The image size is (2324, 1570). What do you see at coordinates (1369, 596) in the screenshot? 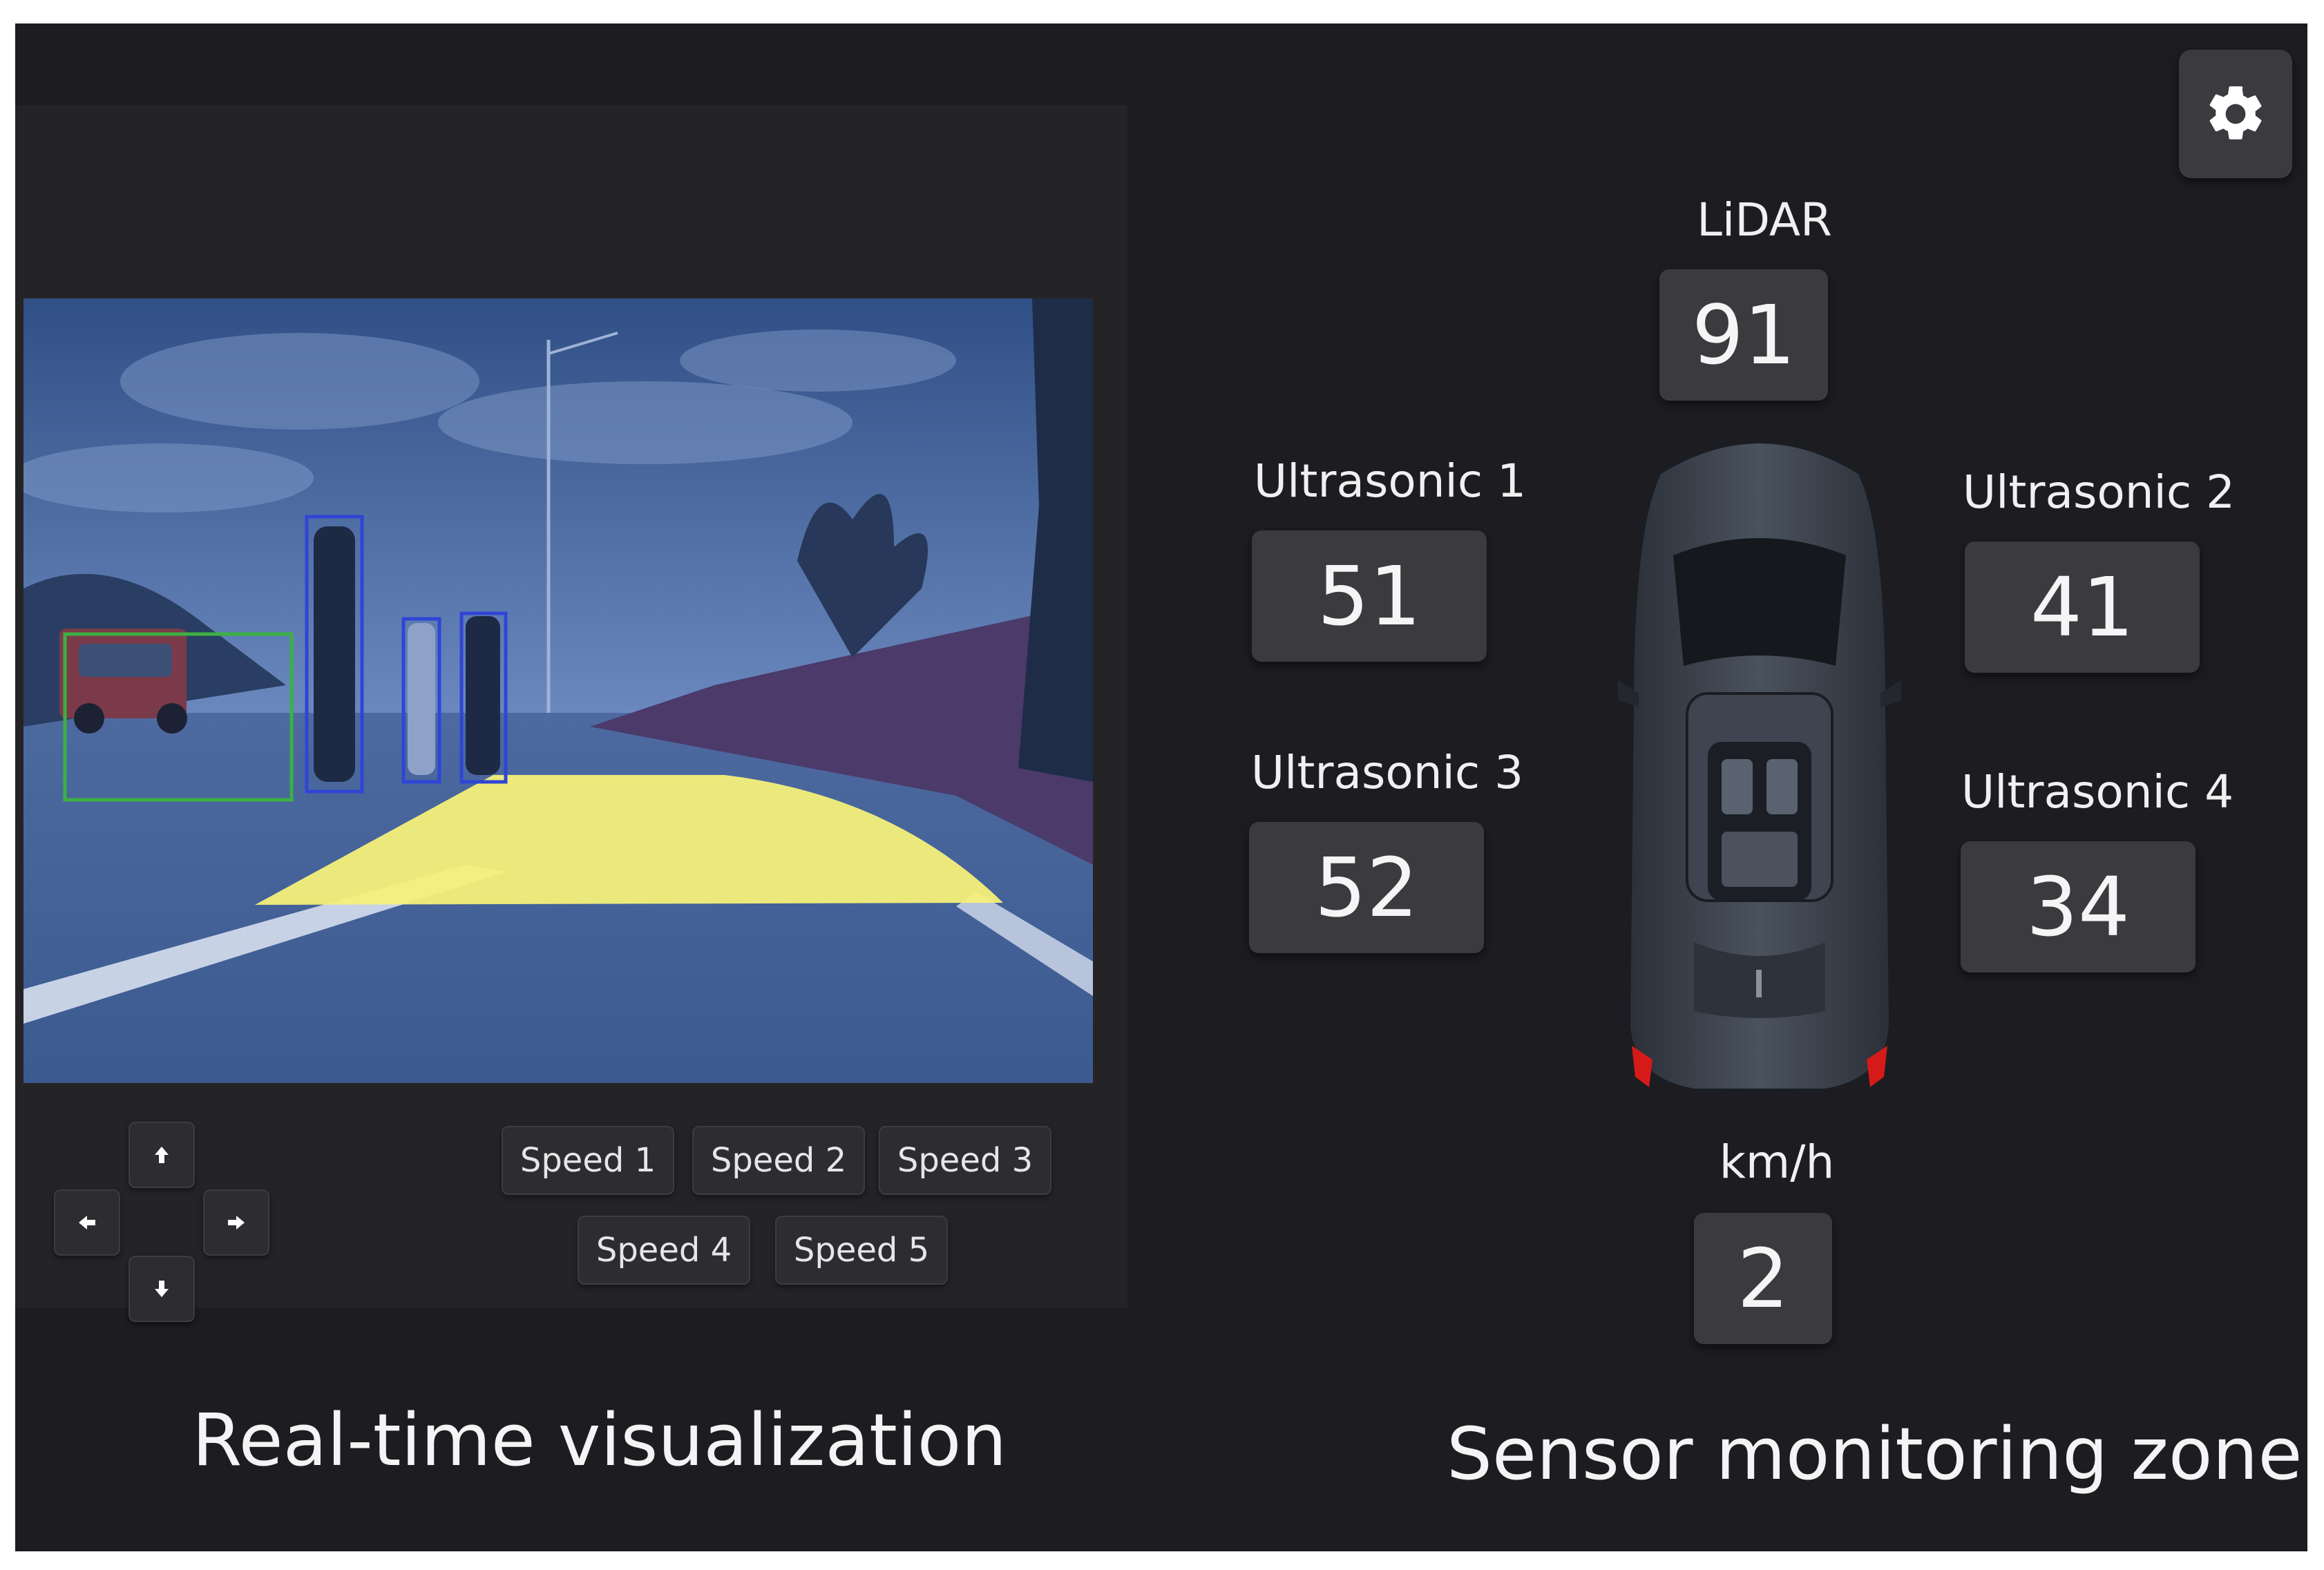
I see `ultrasonic-1-value: 51` at bounding box center [1369, 596].